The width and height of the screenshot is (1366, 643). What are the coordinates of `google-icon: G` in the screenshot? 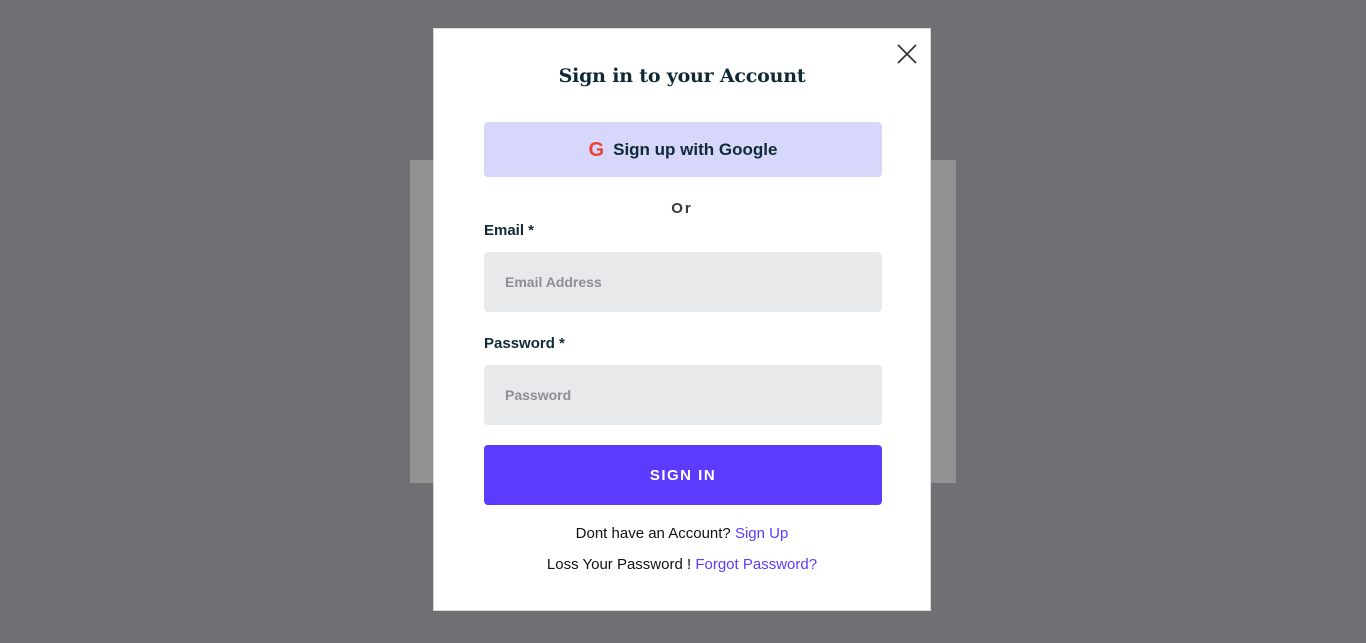 It's located at (596, 149).